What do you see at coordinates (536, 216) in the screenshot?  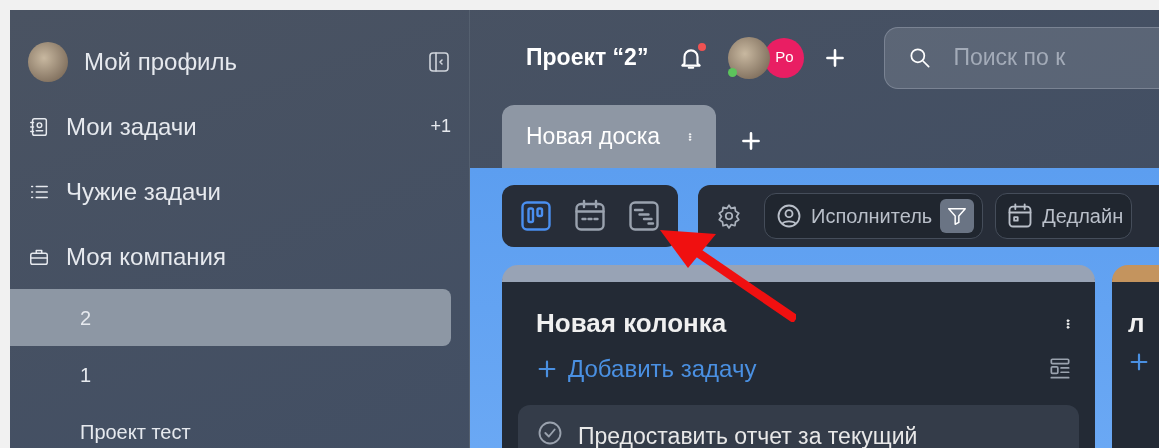 I see `board-view-icon` at bounding box center [536, 216].